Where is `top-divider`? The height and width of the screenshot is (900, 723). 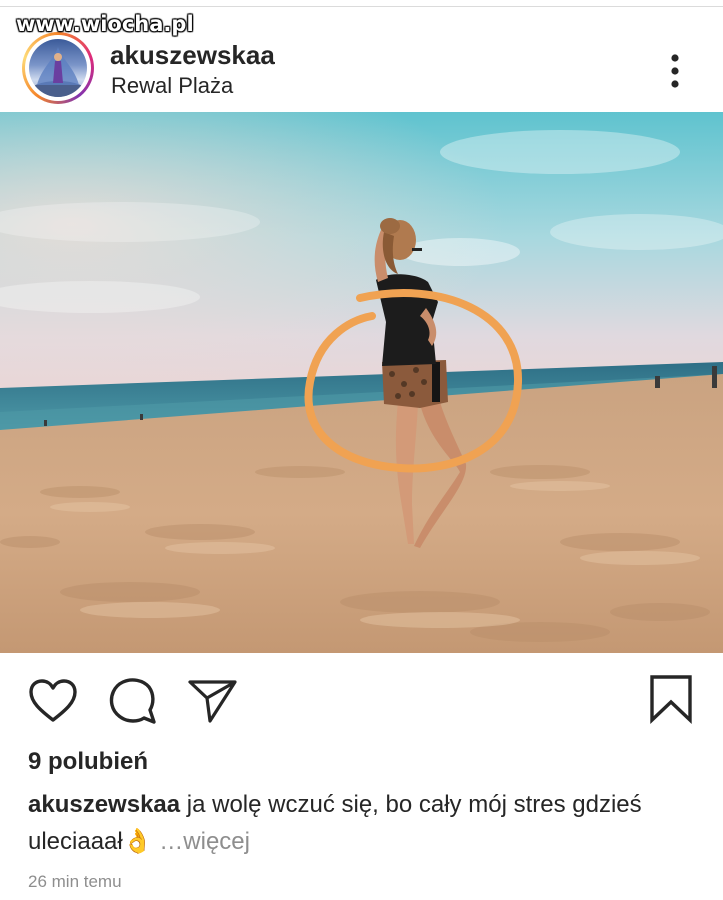 top-divider is located at coordinates (361, 6).